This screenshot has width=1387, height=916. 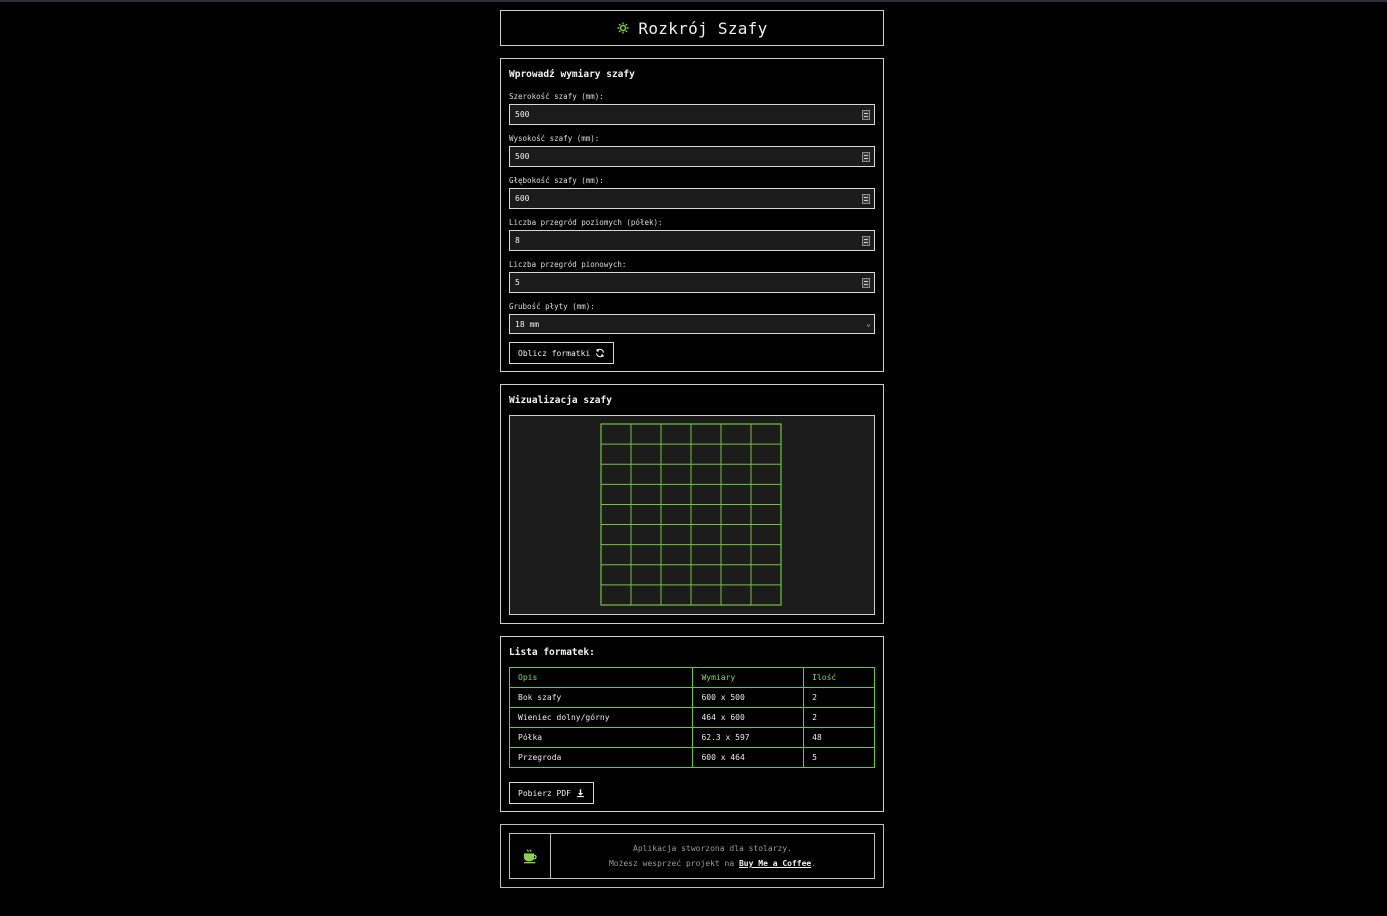 I want to click on cell-description: Półka, so click(x=601, y=737).